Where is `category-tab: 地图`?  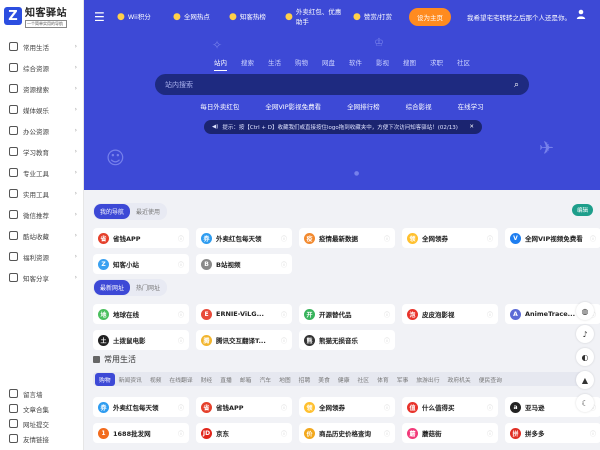
category-tab: 地图 is located at coordinates (285, 379).